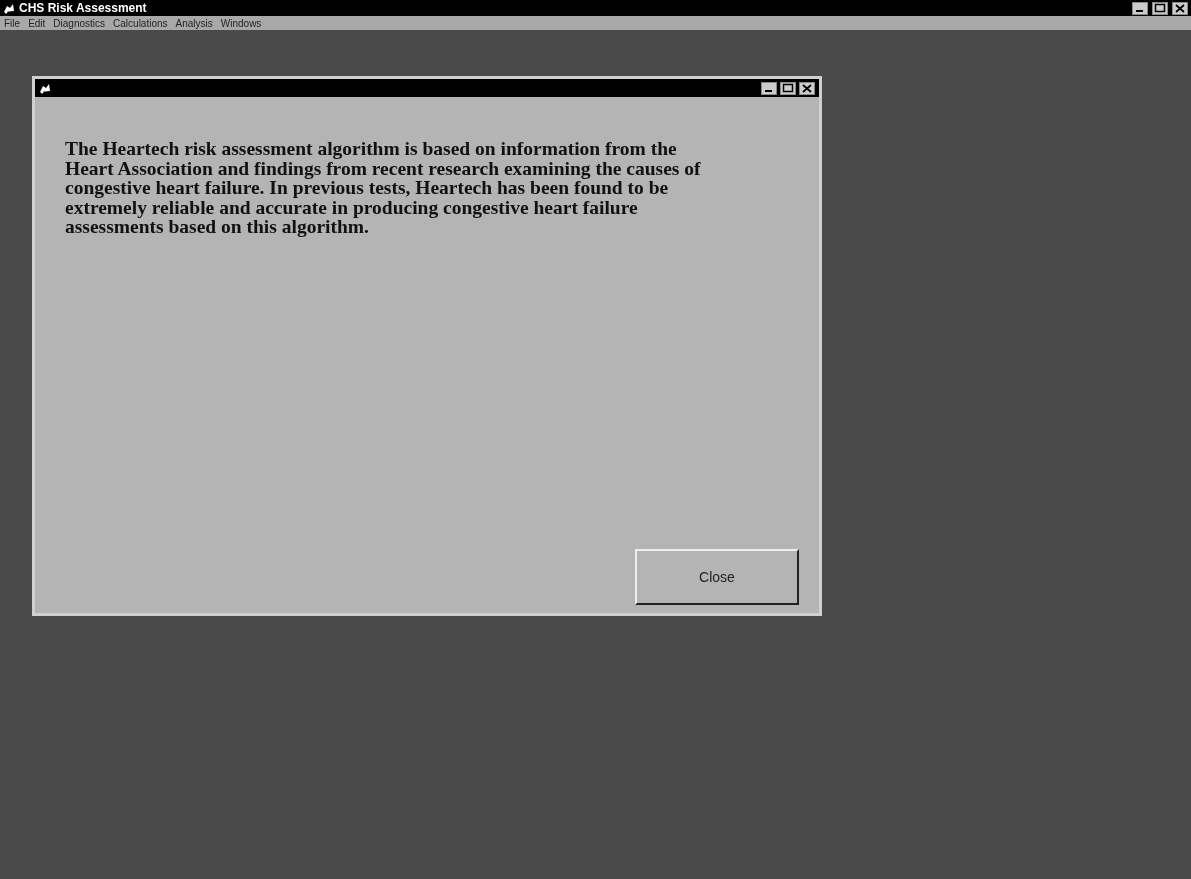  I want to click on app-icon, so click(9, 8).